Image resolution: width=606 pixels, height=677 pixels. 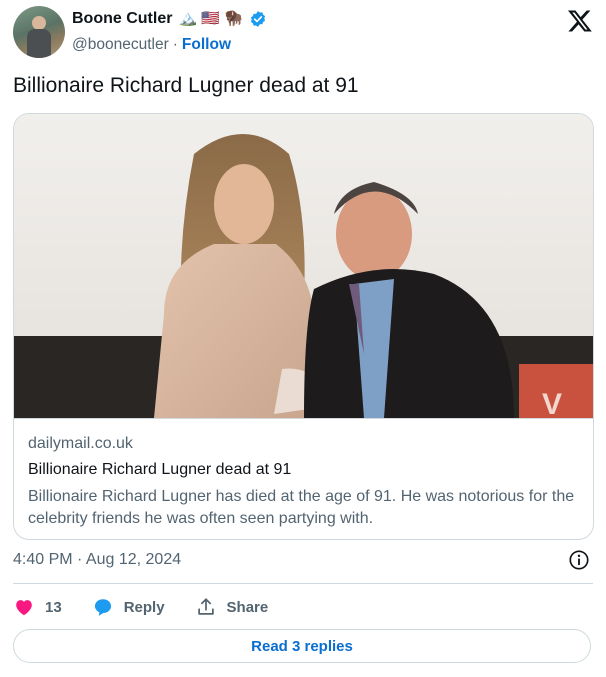 I want to click on link-card-title: Billionaire Richard Lugner dead at 91, so click(x=160, y=469).